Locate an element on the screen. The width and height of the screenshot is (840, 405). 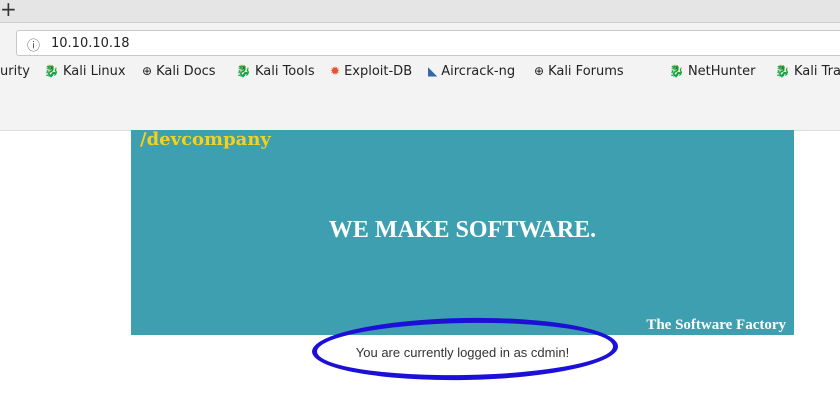
bookmark-kali-training: 🐉 Kali Tra is located at coordinates (807, 71).